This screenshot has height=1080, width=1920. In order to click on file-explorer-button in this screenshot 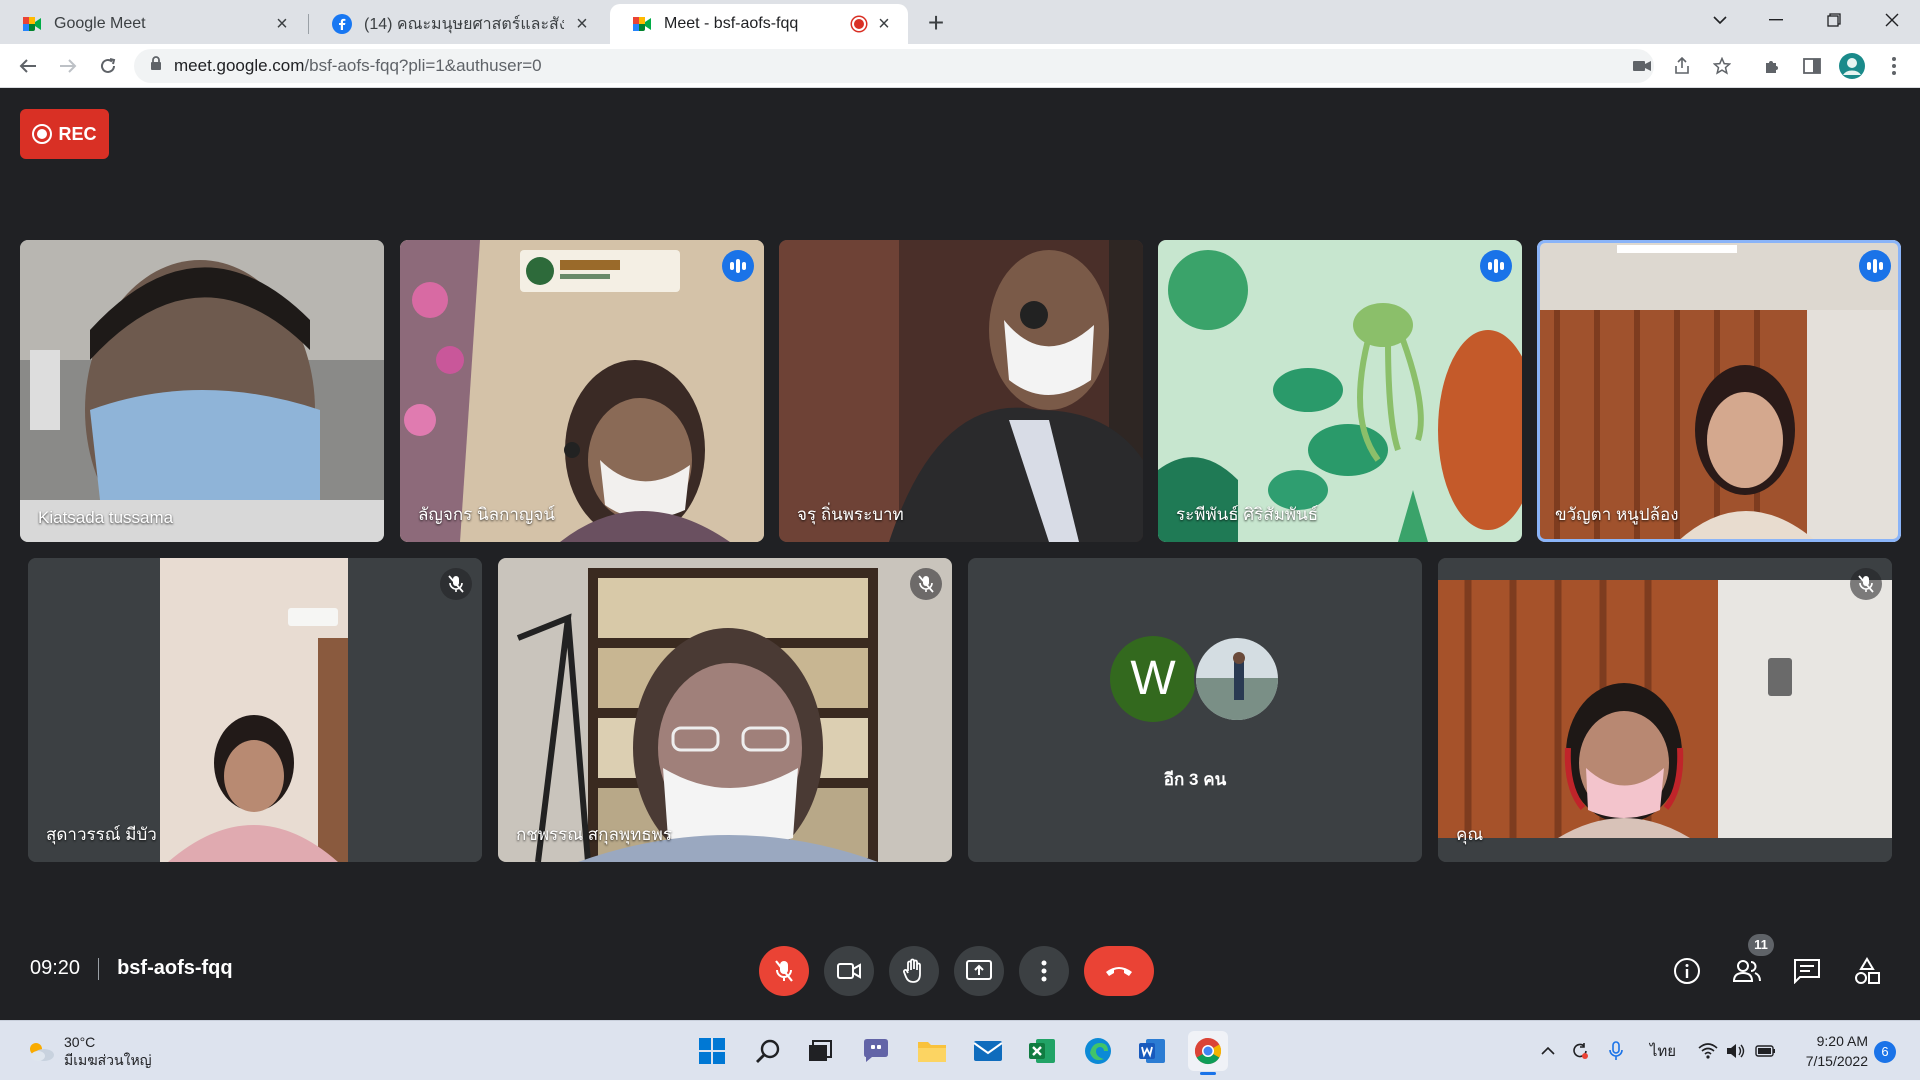, I will do `click(932, 1051)`.